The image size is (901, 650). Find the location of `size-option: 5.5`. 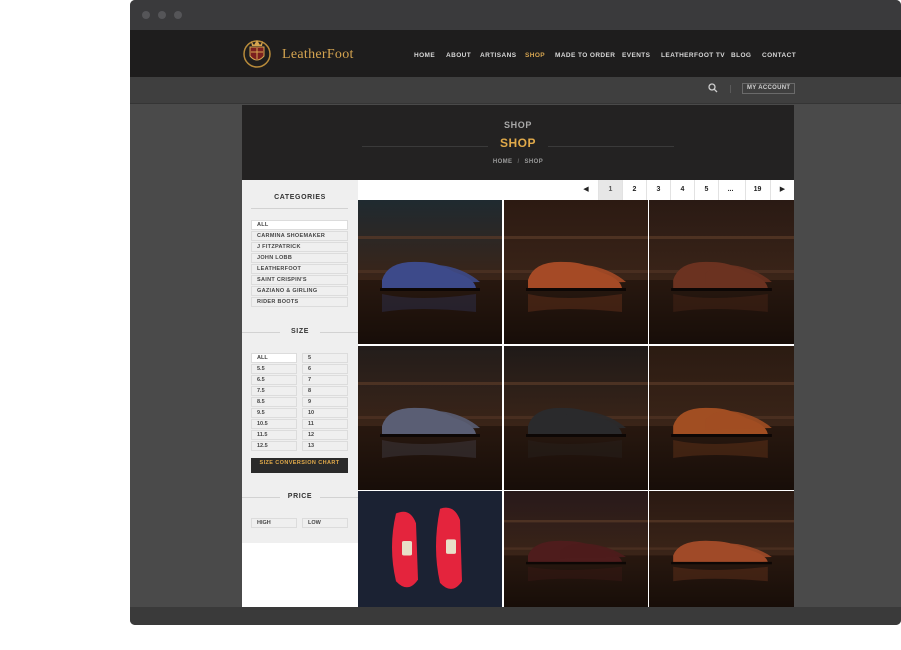

size-option: 5.5 is located at coordinates (274, 369).